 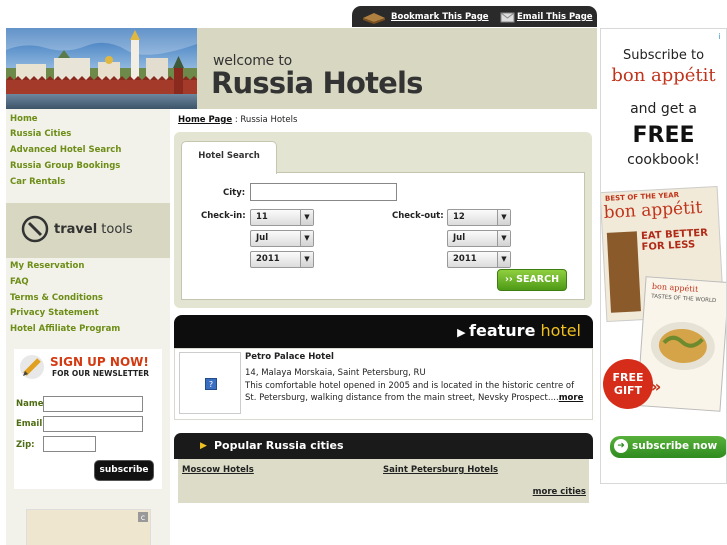 I want to click on checkout-year-value: 2011, so click(x=465, y=259).